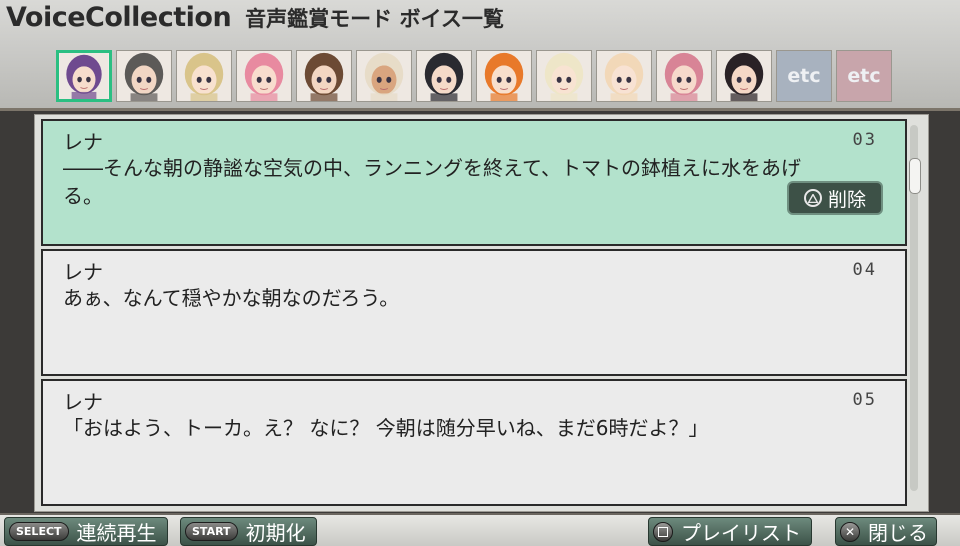 The width and height of the screenshot is (960, 546). I want to click on voice-text: ――そんな朝の静謐な空気の中、ランニングを終えて、トマトの鉢植えに水をあげる。, so click(432, 182).